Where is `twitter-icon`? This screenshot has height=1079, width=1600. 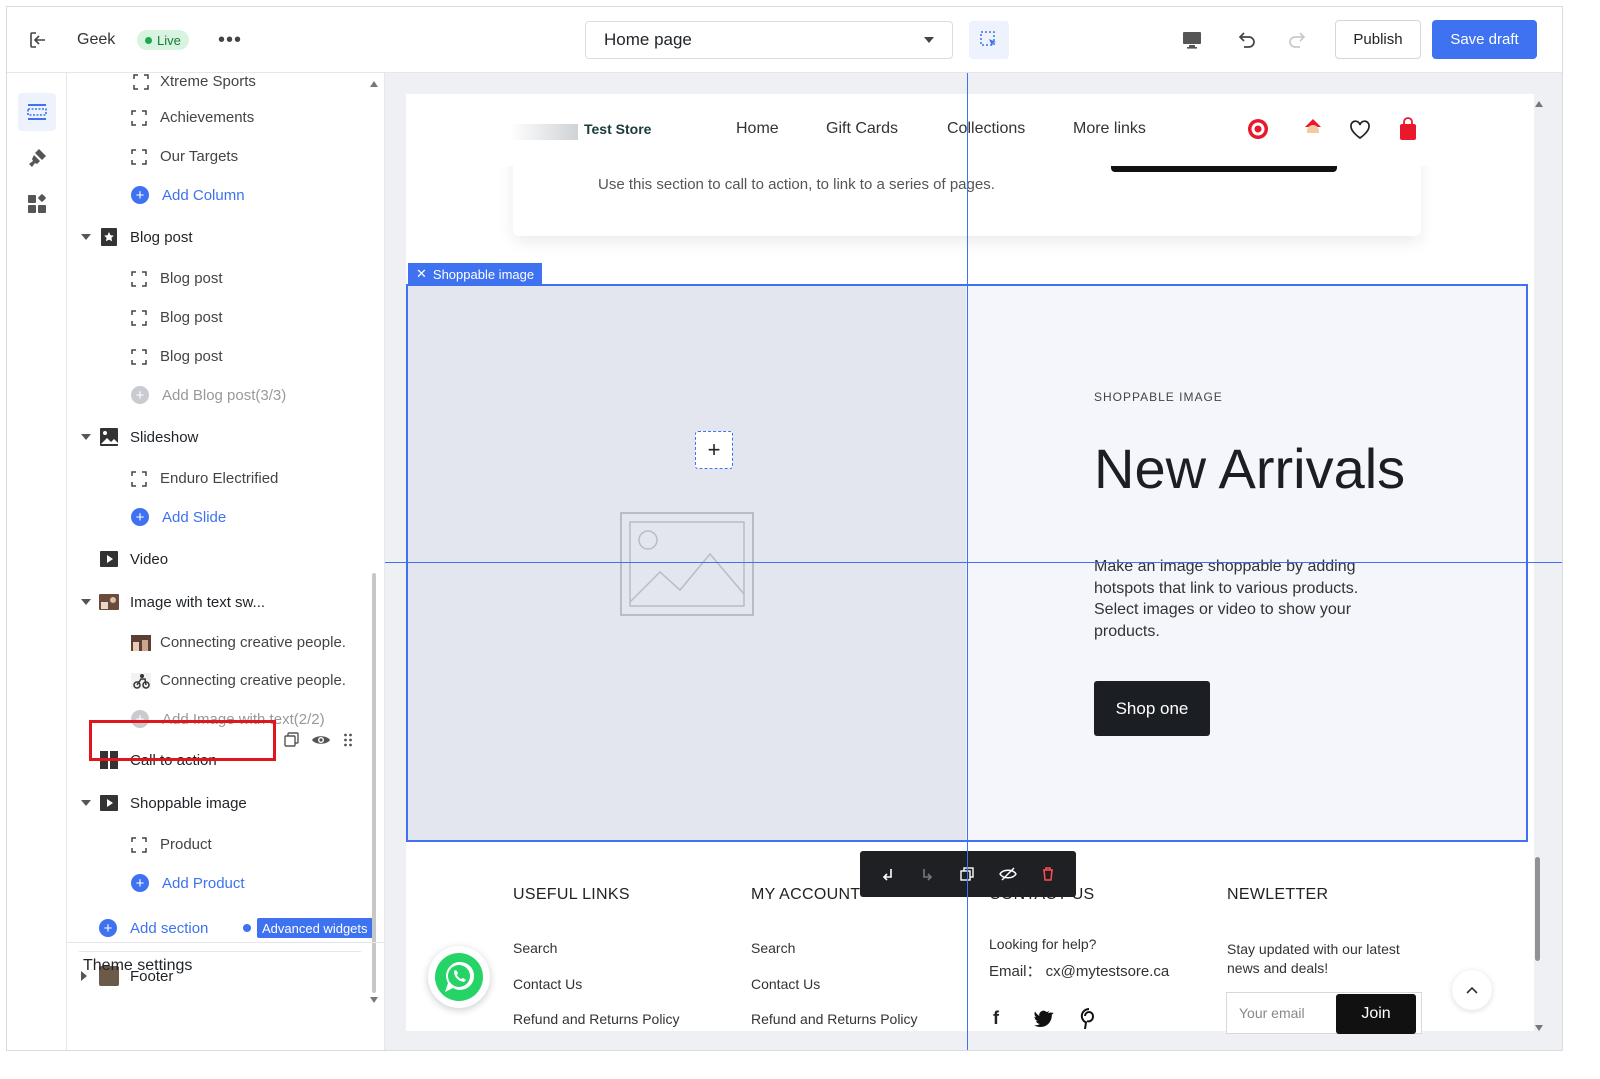
twitter-icon is located at coordinates (1044, 1019).